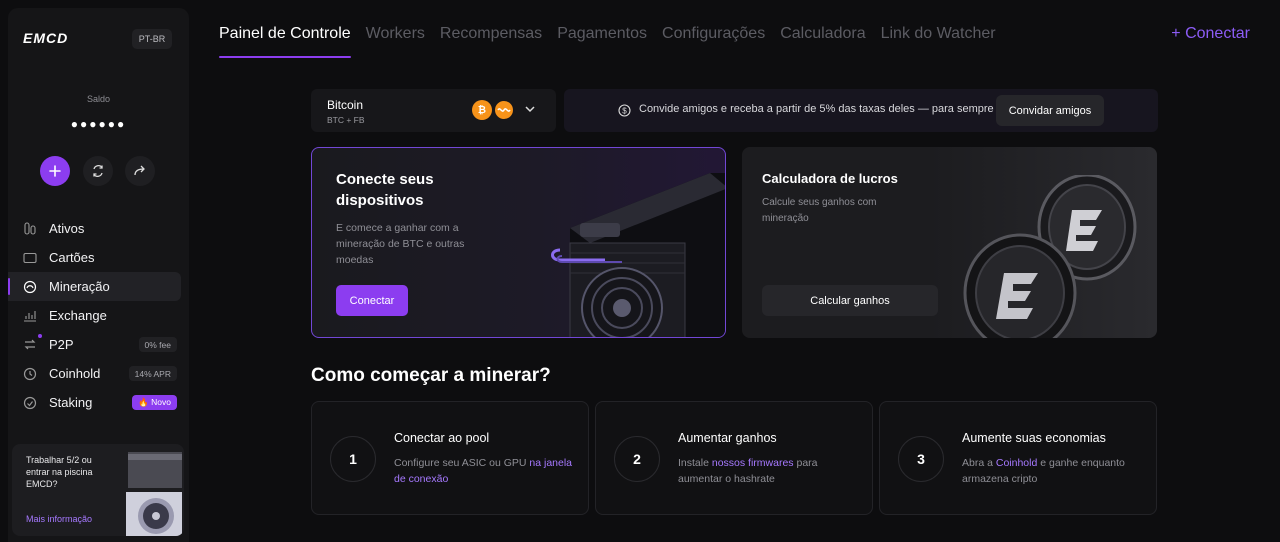  Describe the element at coordinates (67, 228) in the screenshot. I see `sidebar-item-label: Ativos` at that location.